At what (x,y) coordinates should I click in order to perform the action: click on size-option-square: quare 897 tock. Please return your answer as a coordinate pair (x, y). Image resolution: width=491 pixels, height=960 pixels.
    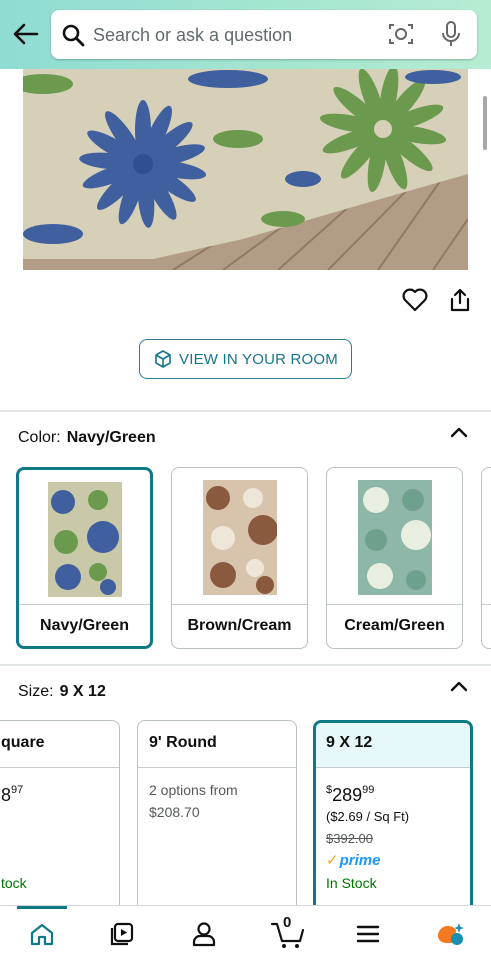
    Looking at the image, I should click on (60, 820).